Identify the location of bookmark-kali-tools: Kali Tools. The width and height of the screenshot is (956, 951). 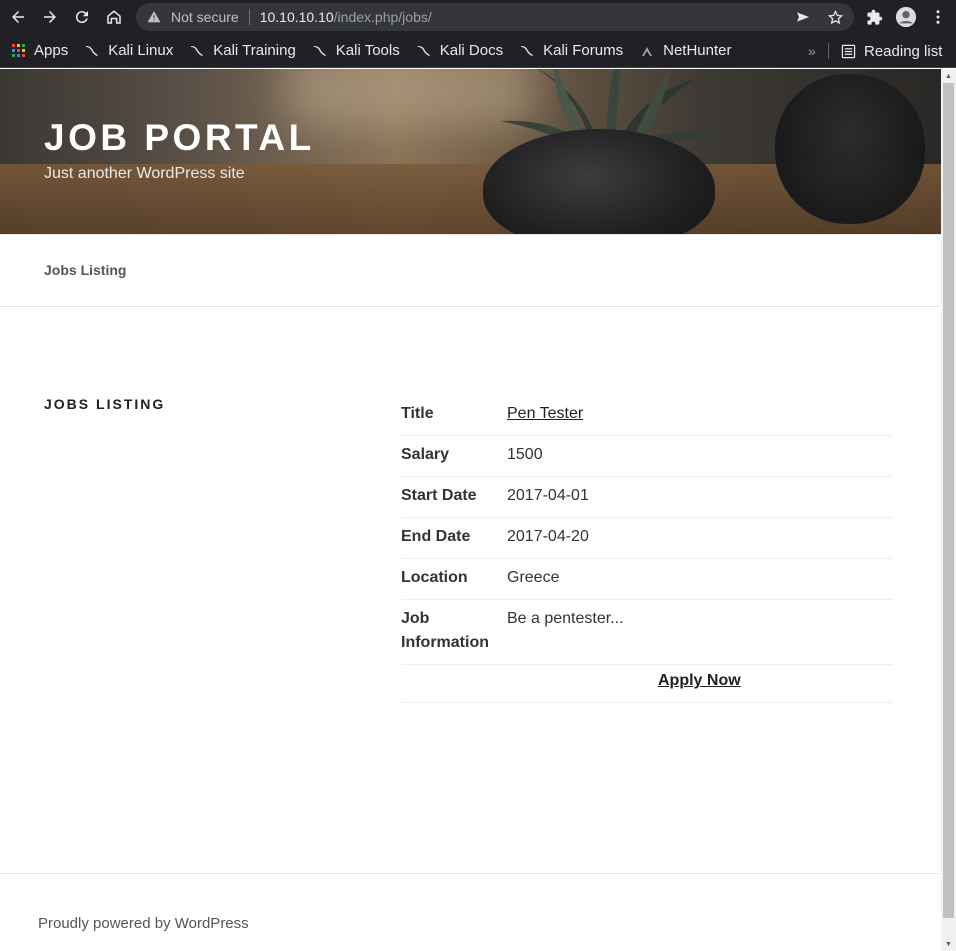
(356, 50).